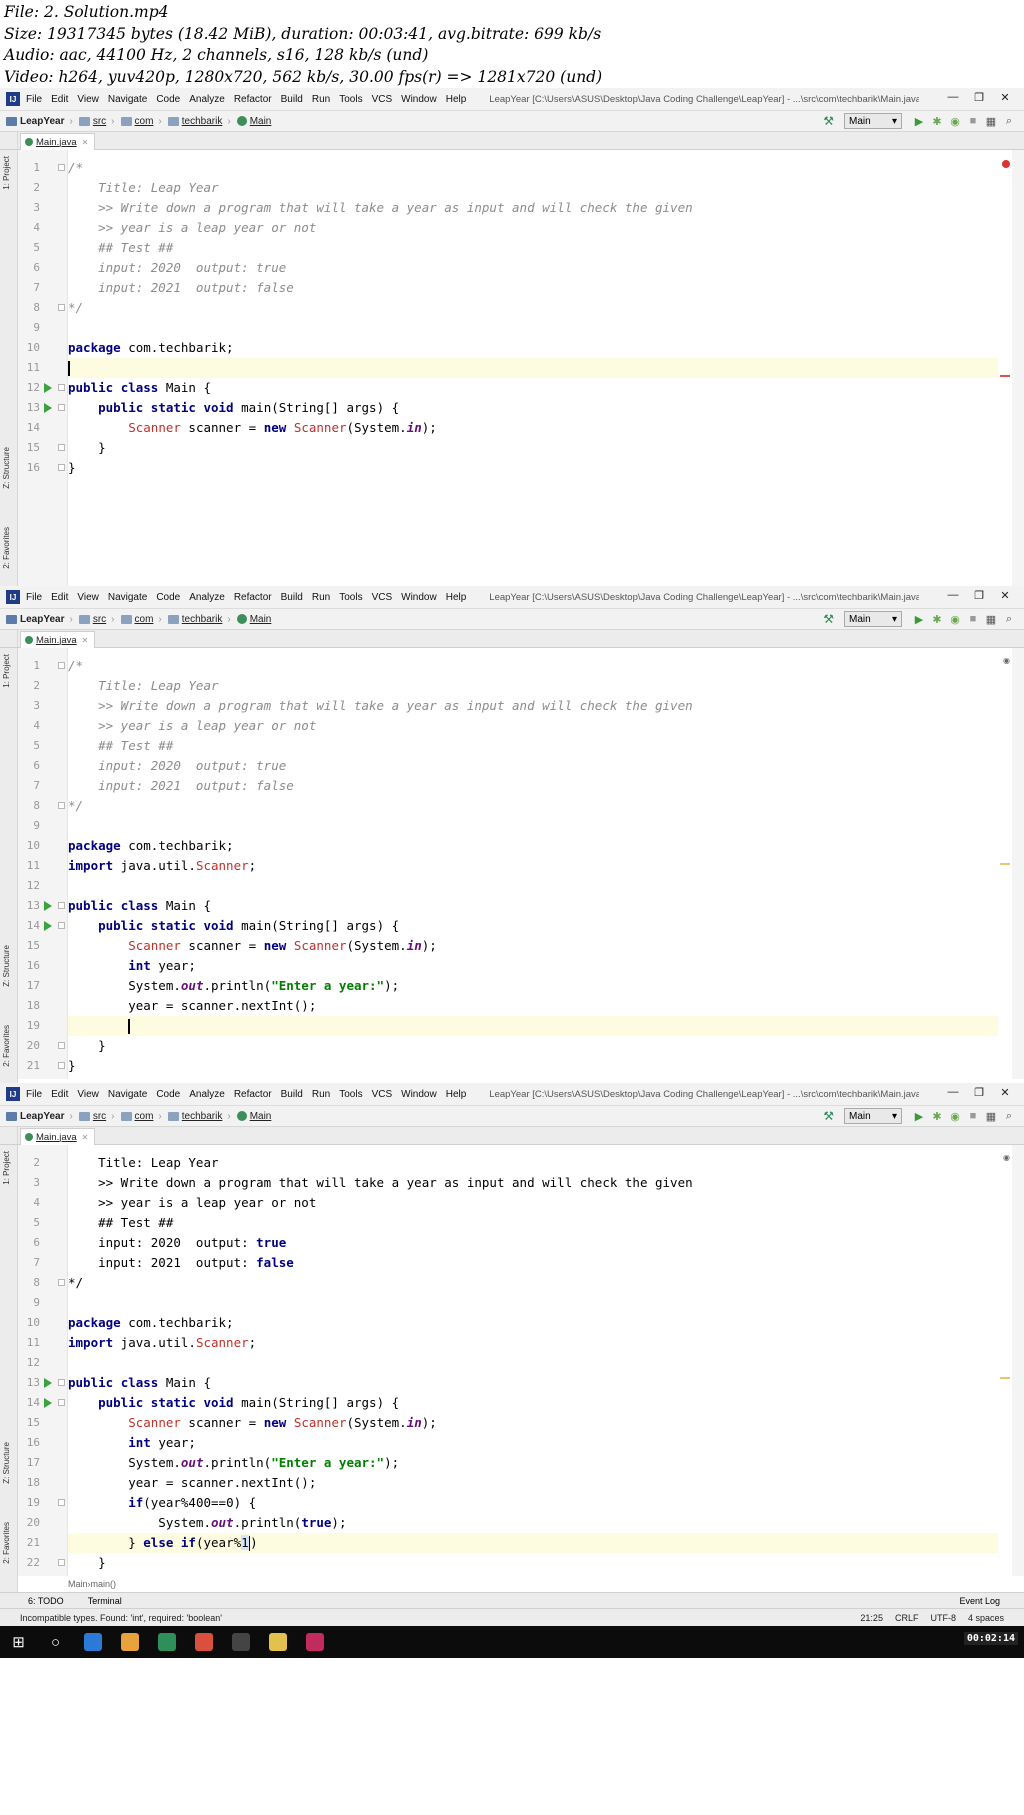 This screenshot has width=1024, height=1815. What do you see at coordinates (979, 1601) in the screenshot?
I see `event-log-tab: Event Log` at bounding box center [979, 1601].